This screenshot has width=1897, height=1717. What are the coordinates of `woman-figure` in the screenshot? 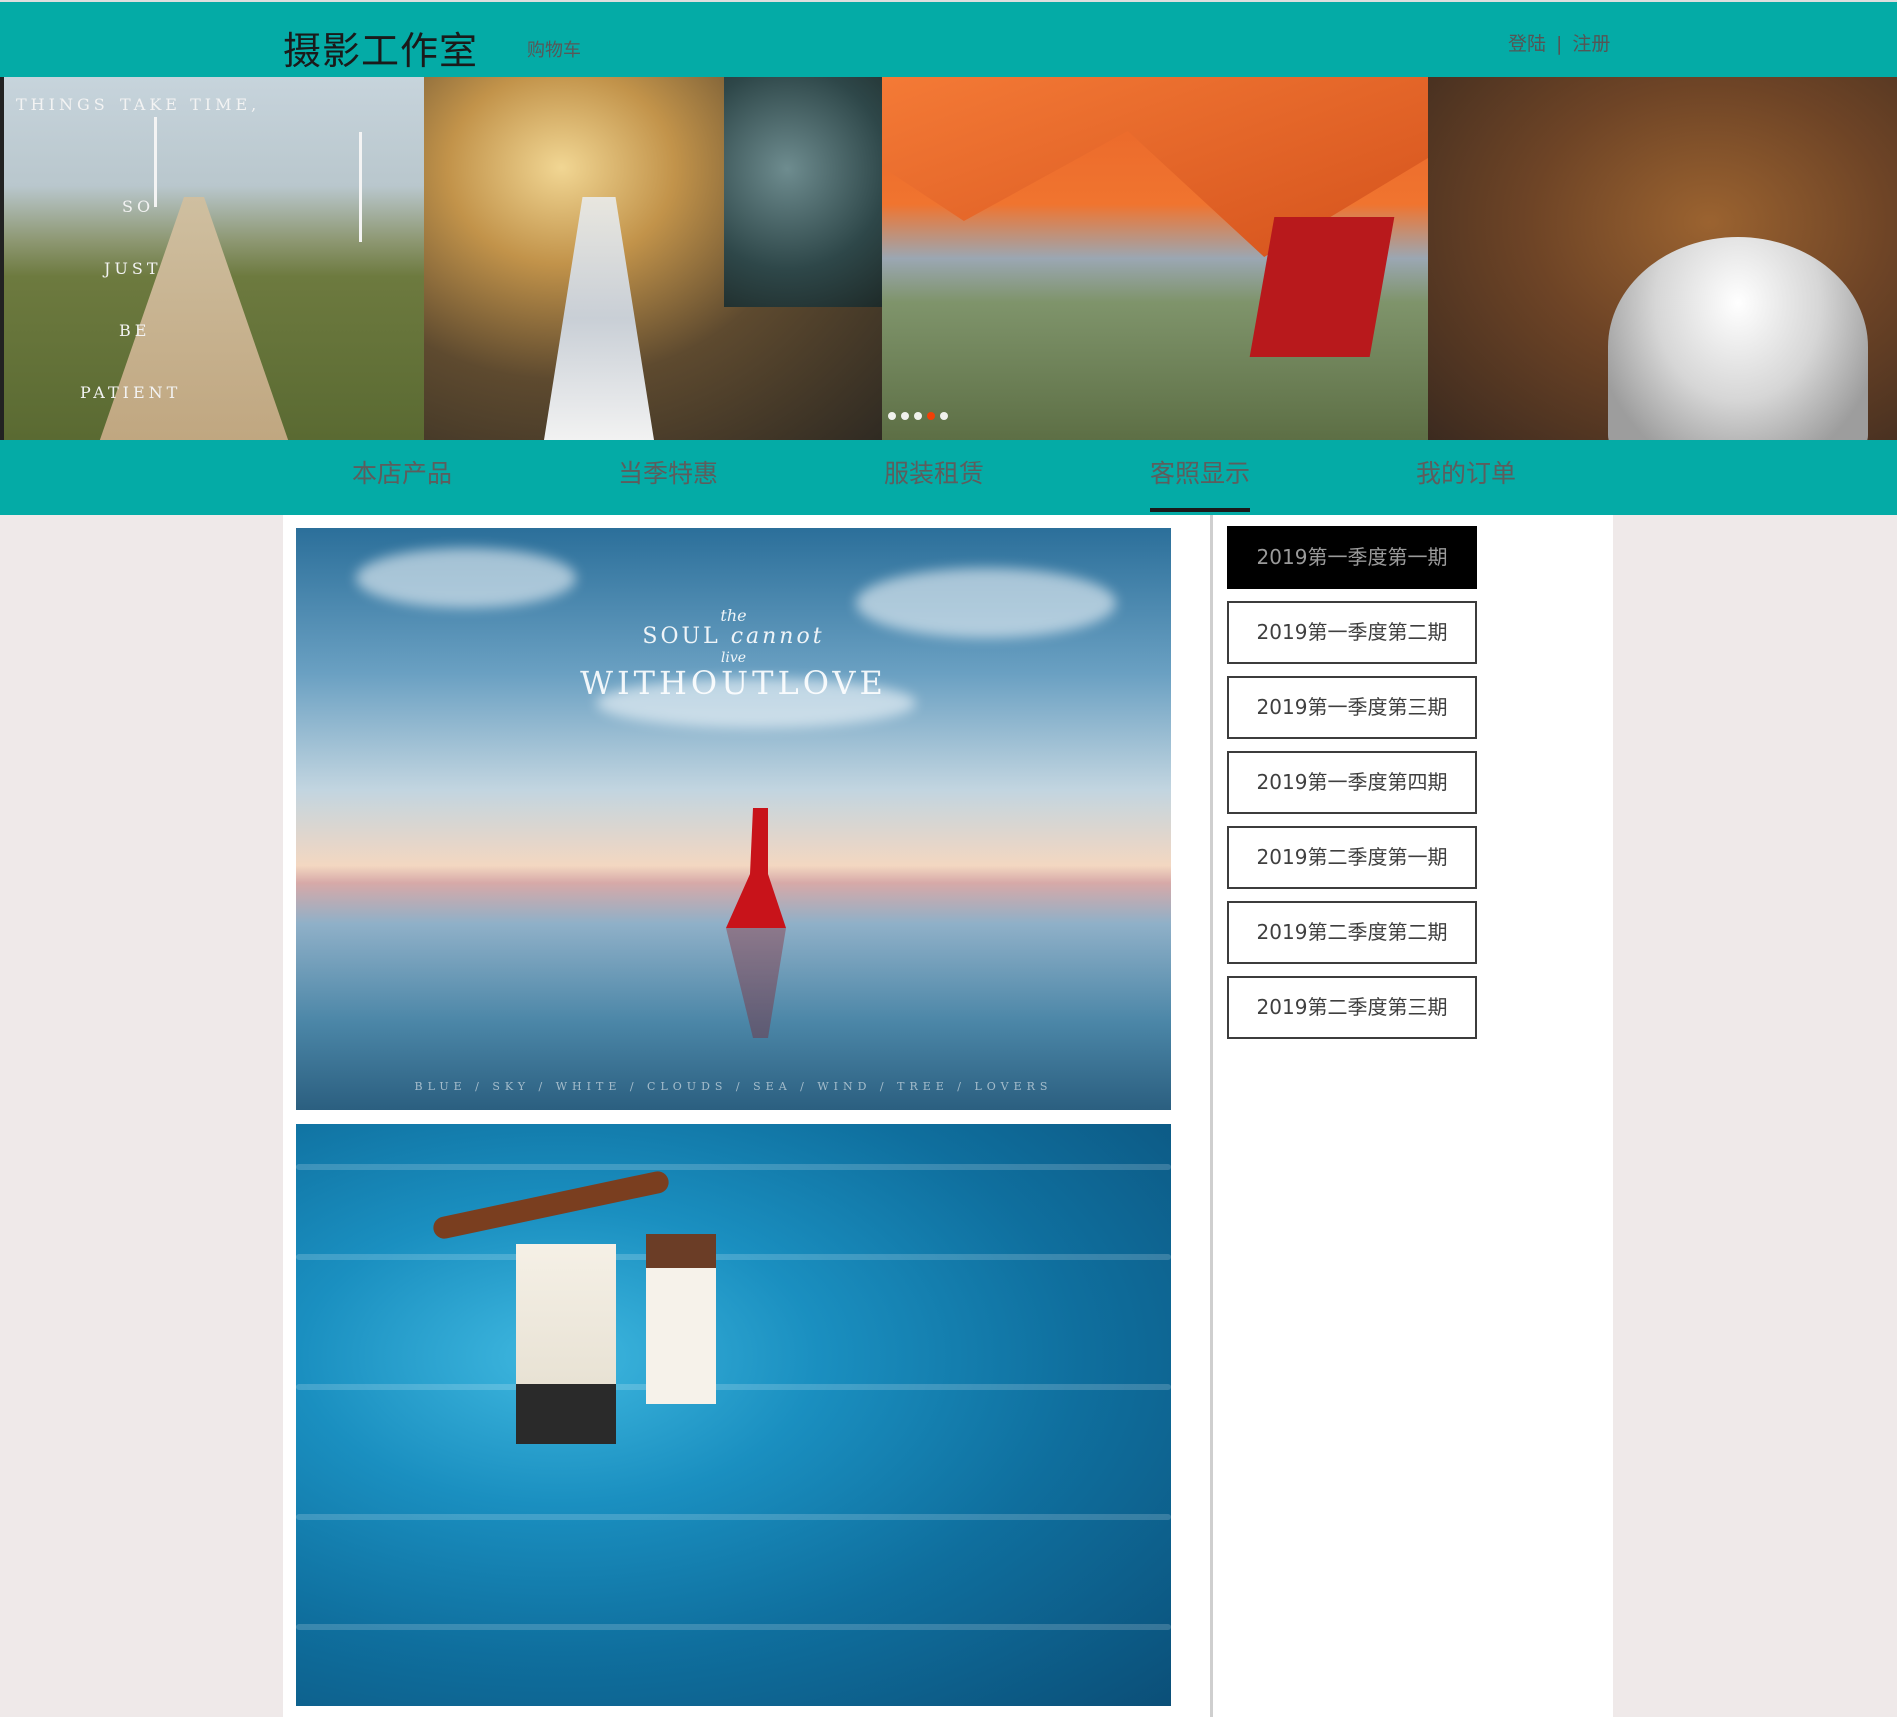 It's located at (681, 1319).